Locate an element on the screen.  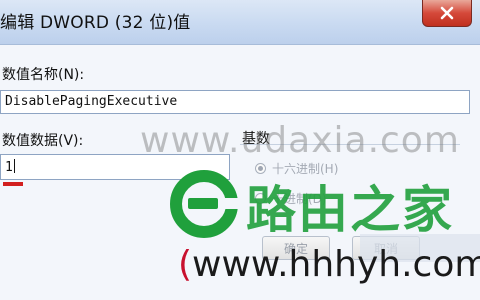
watermark-hhhyh: (www.hhhyh.com is located at coordinates (329, 264).